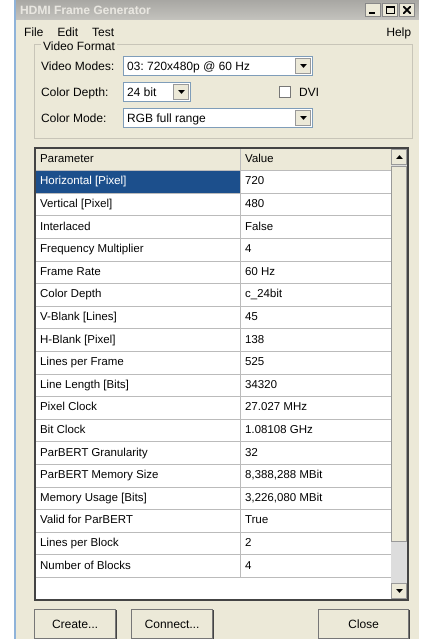  What do you see at coordinates (85, 10) in the screenshot?
I see `window-title: HDMI Frame Generator` at bounding box center [85, 10].